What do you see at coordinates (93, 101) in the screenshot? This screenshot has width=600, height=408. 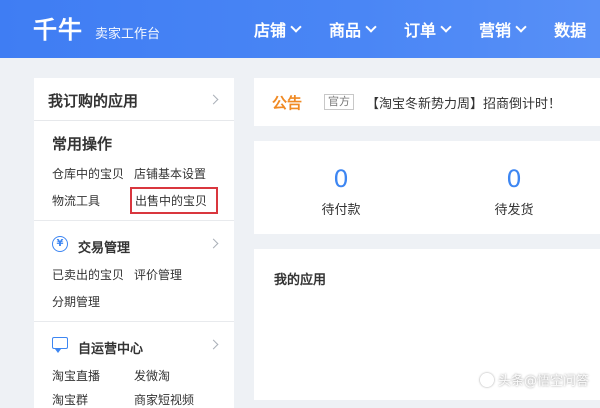 I see `sidebar-title: 我订购的应用` at bounding box center [93, 101].